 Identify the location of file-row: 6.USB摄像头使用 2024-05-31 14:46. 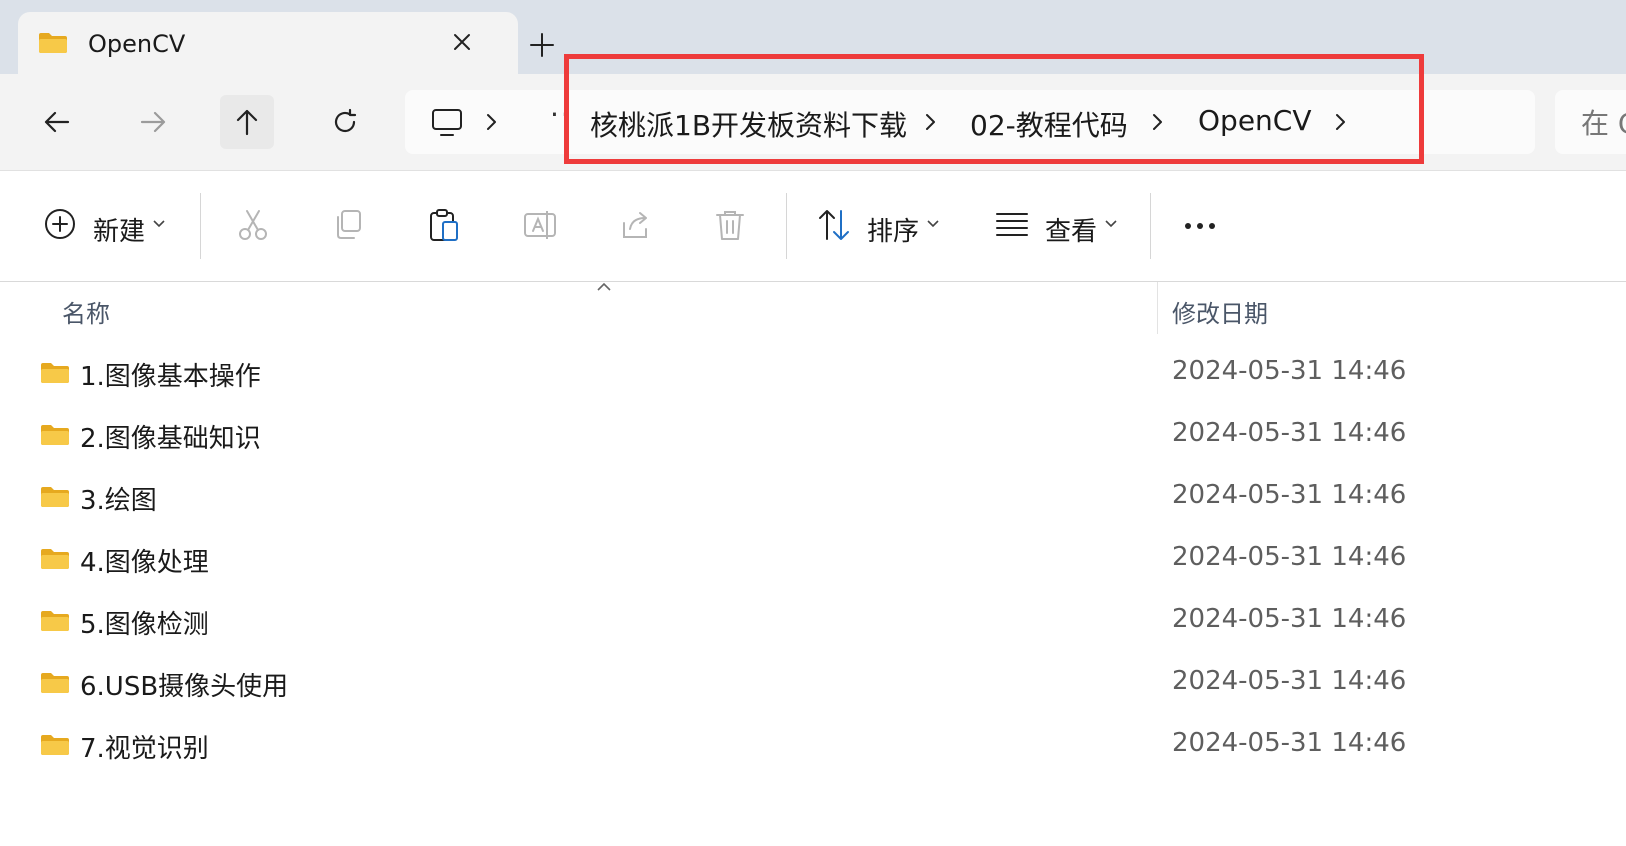
(813, 683).